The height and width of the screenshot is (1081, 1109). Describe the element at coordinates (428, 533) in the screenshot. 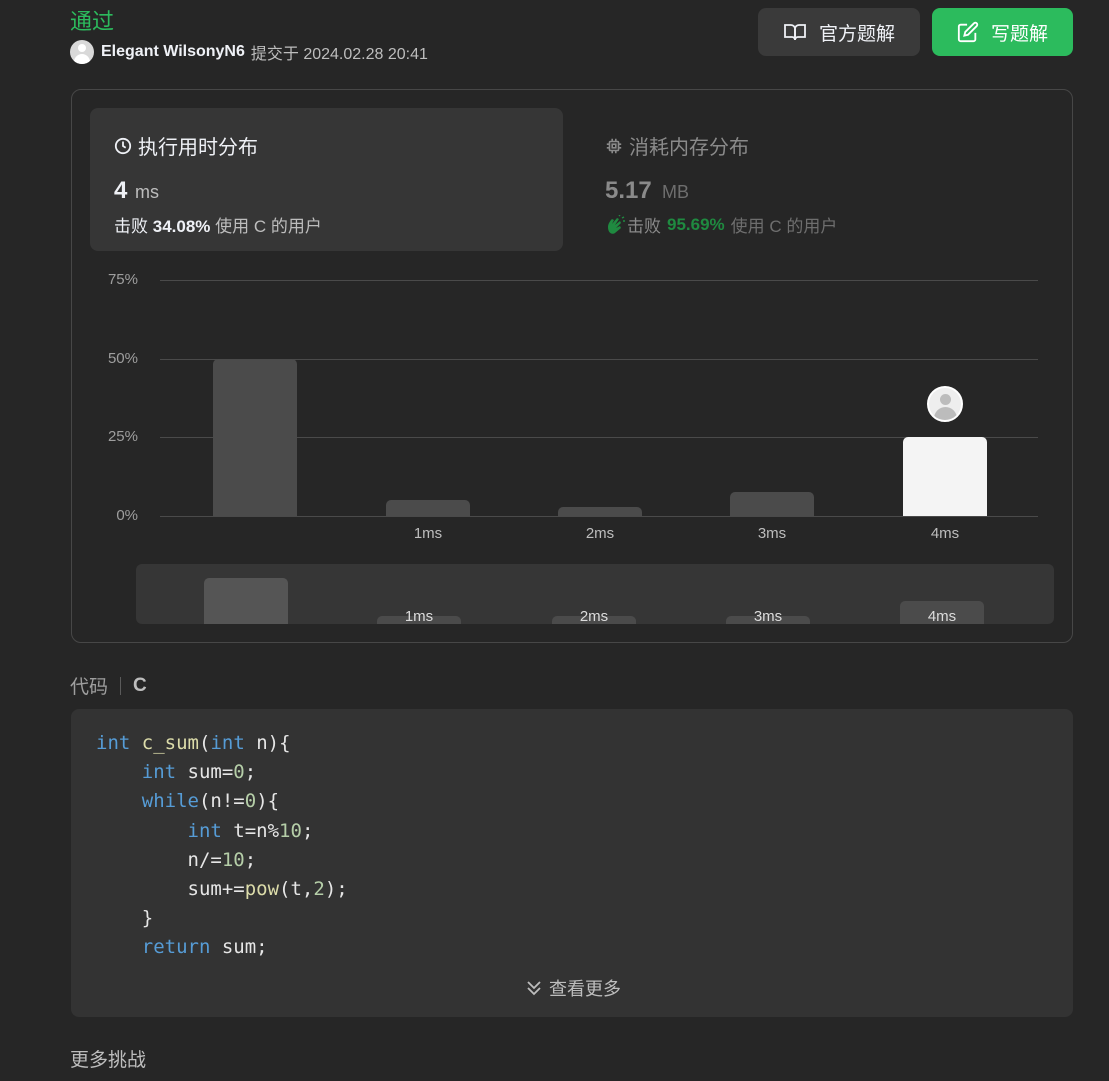

I see `x-tick-label: 1ms` at that location.